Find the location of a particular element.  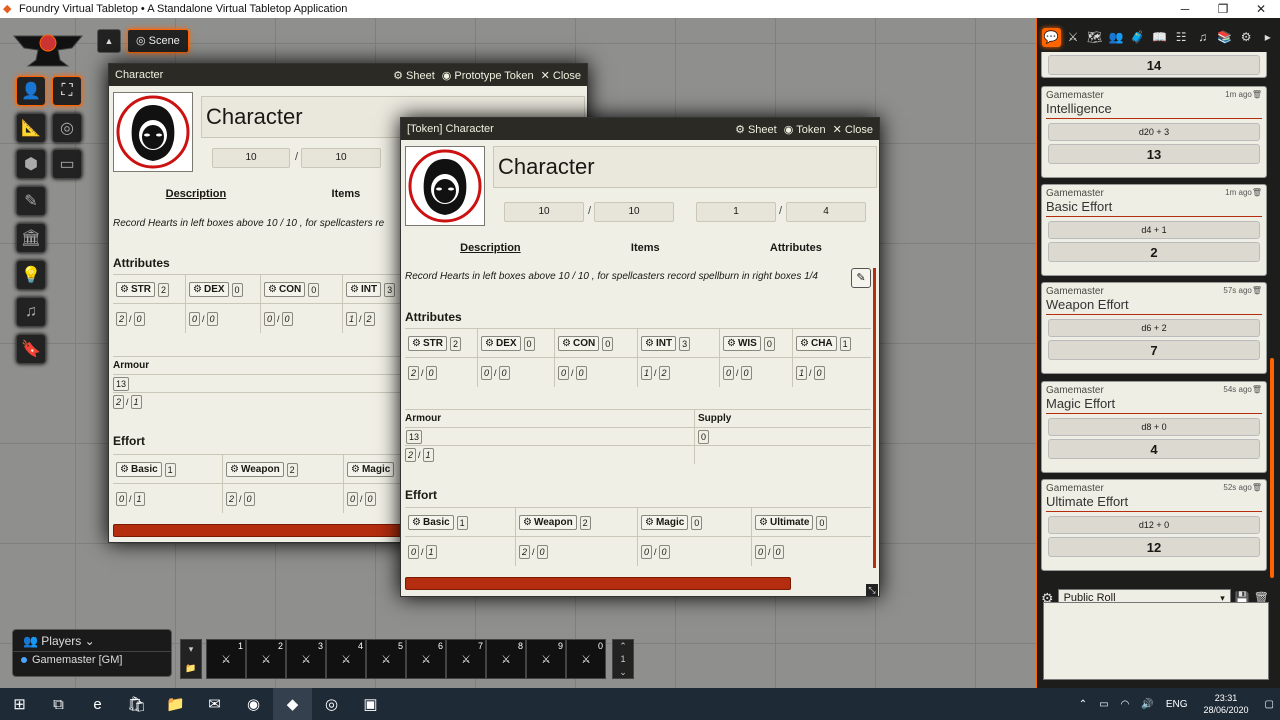

roll-total: 12 is located at coordinates (1154, 547).